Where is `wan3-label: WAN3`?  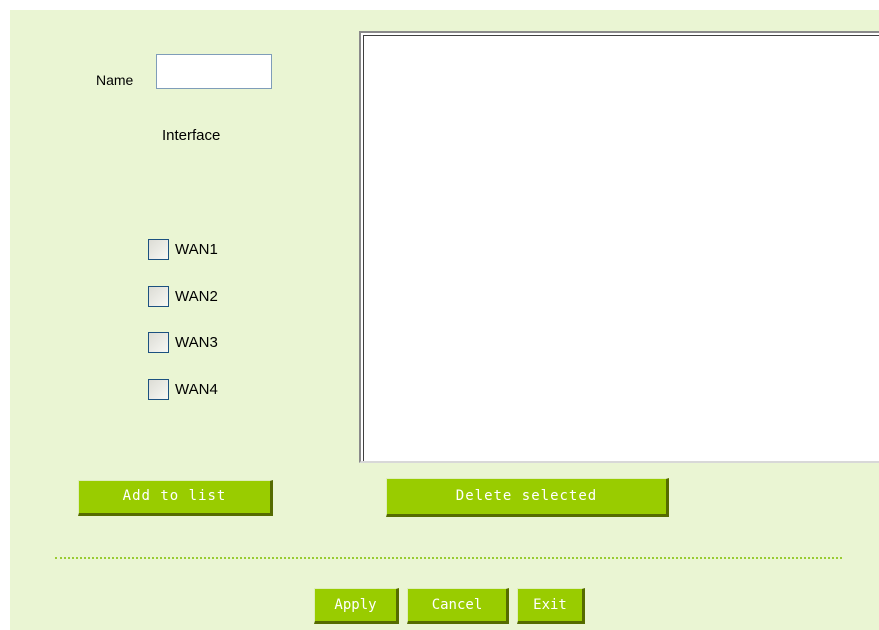
wan3-label: WAN3 is located at coordinates (196, 342).